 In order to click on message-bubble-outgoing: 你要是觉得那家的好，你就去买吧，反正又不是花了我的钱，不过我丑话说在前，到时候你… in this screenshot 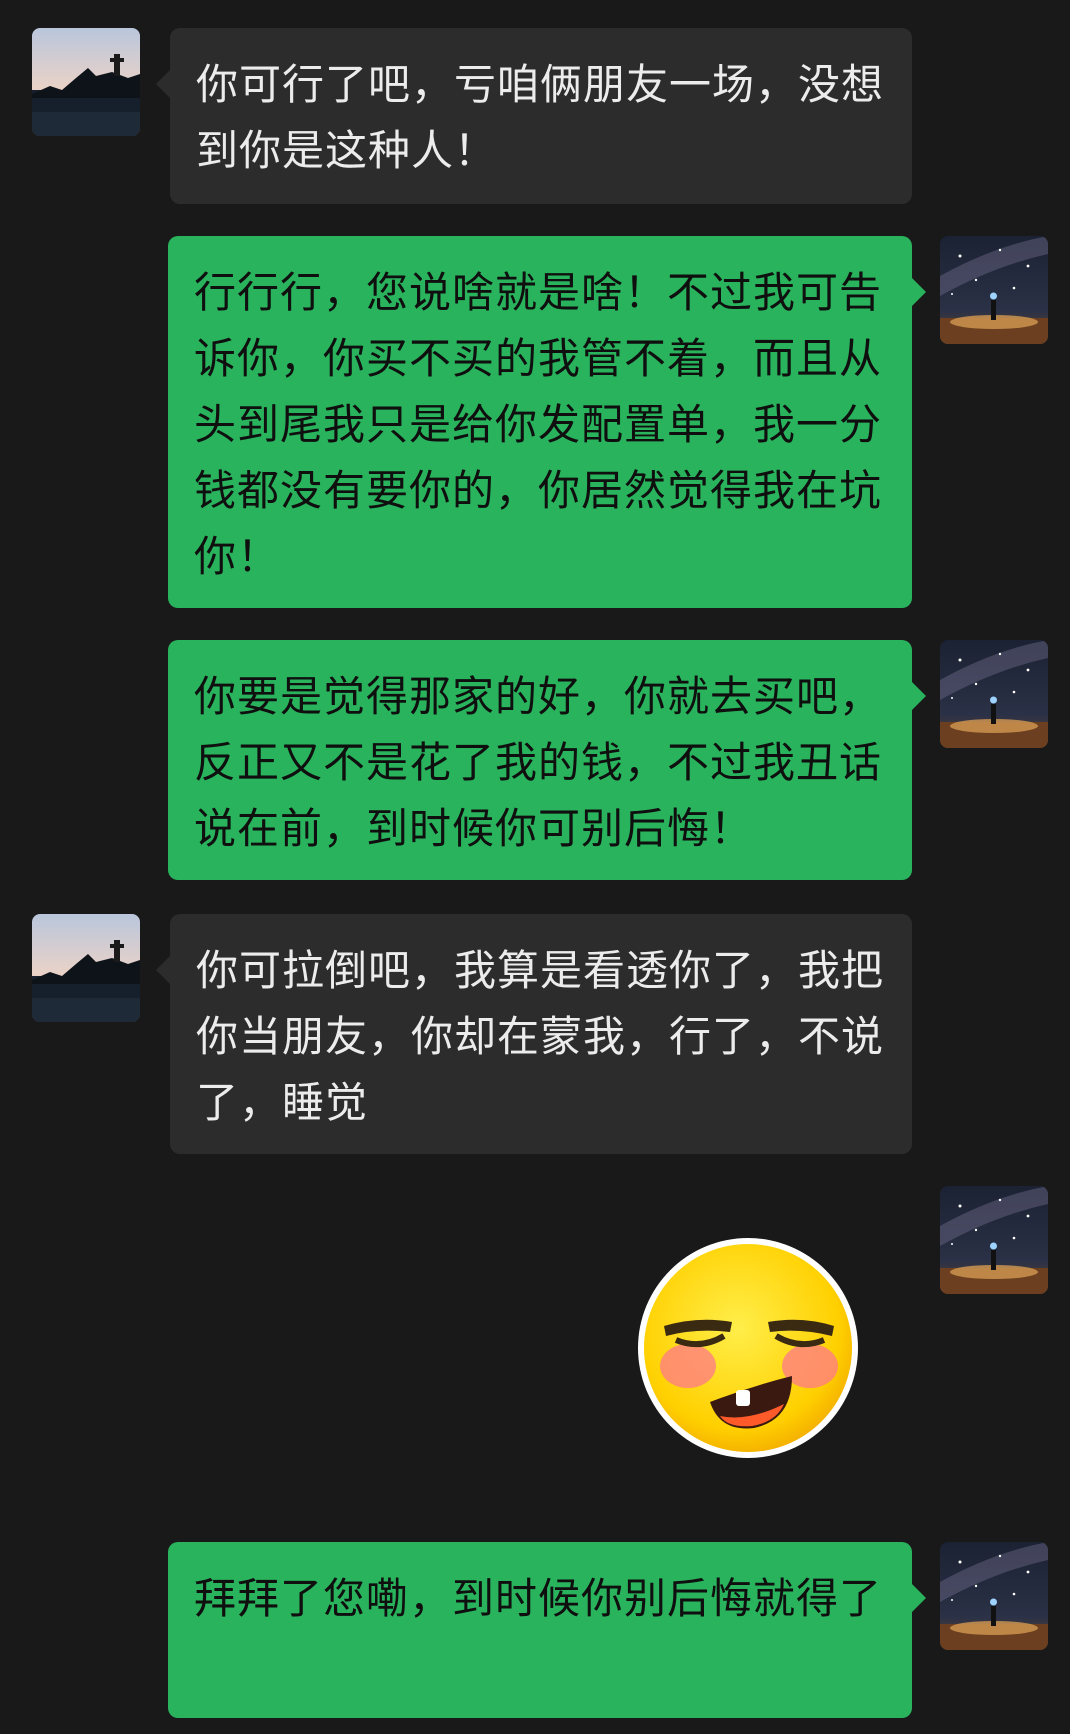, I will do `click(547, 760)`.